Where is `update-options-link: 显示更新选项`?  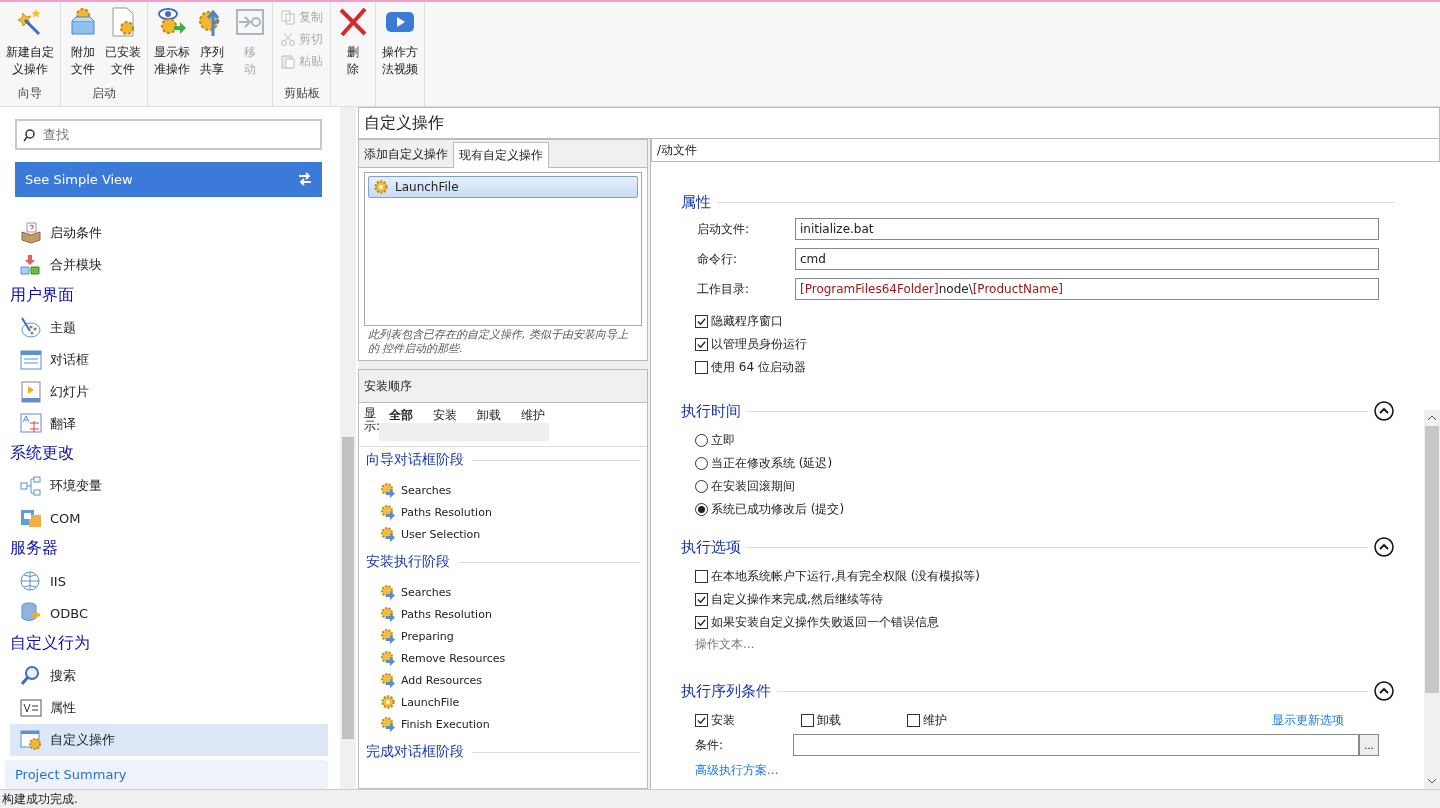 update-options-link: 显示更新选项 is located at coordinates (1308, 720).